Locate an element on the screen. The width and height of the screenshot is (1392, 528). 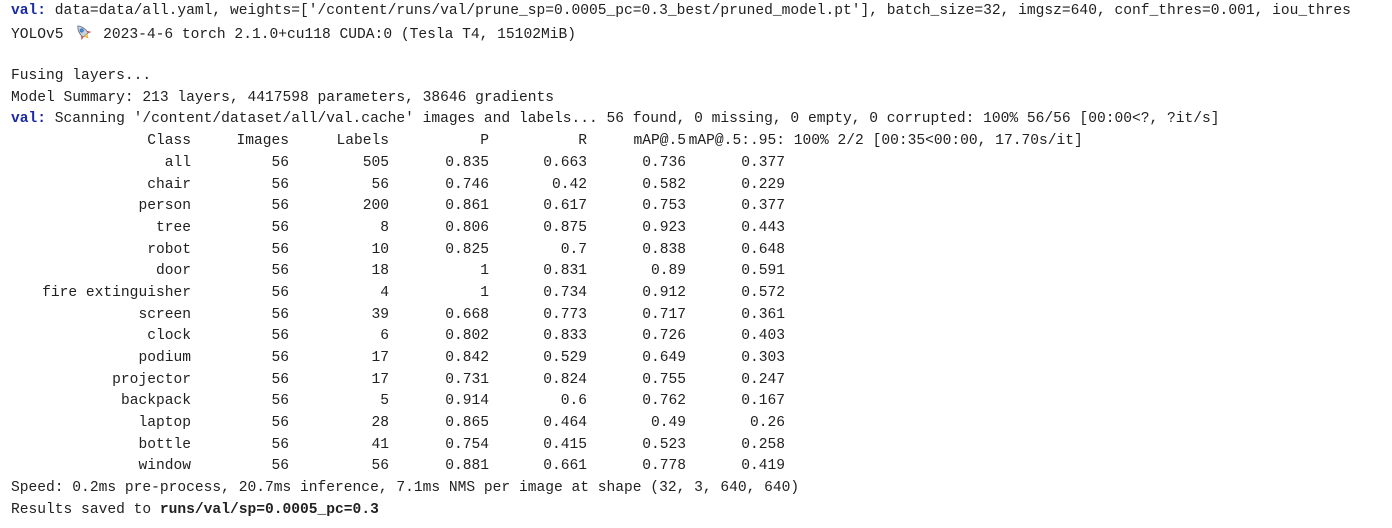
cell-r: 0.661 is located at coordinates (565, 466).